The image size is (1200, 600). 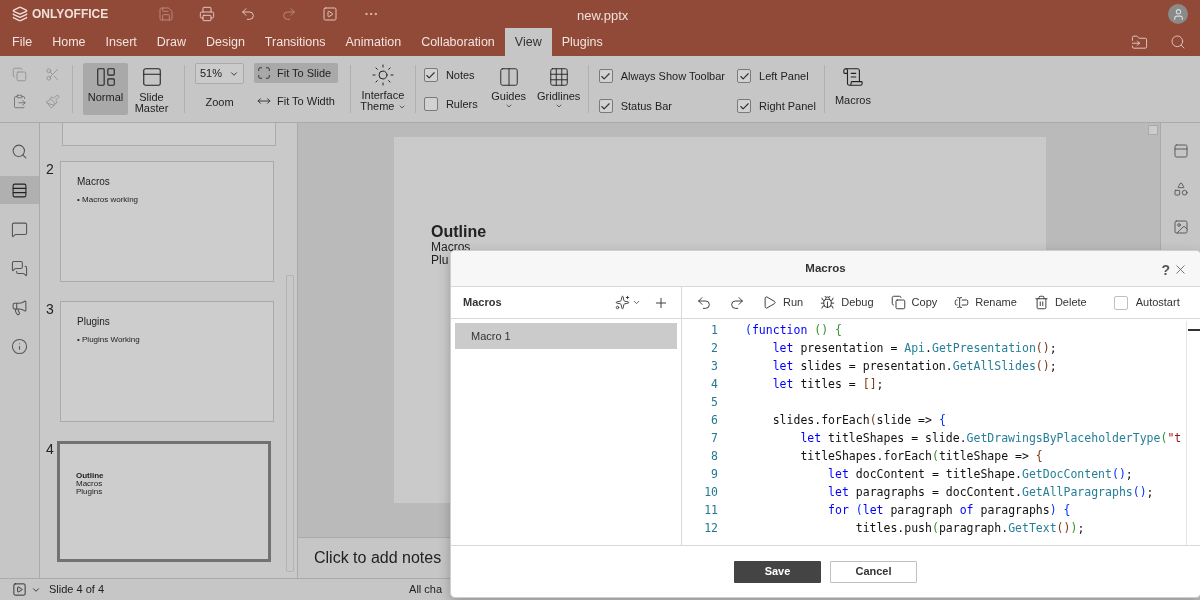 What do you see at coordinates (22, 42) in the screenshot?
I see `menu-tab: File` at bounding box center [22, 42].